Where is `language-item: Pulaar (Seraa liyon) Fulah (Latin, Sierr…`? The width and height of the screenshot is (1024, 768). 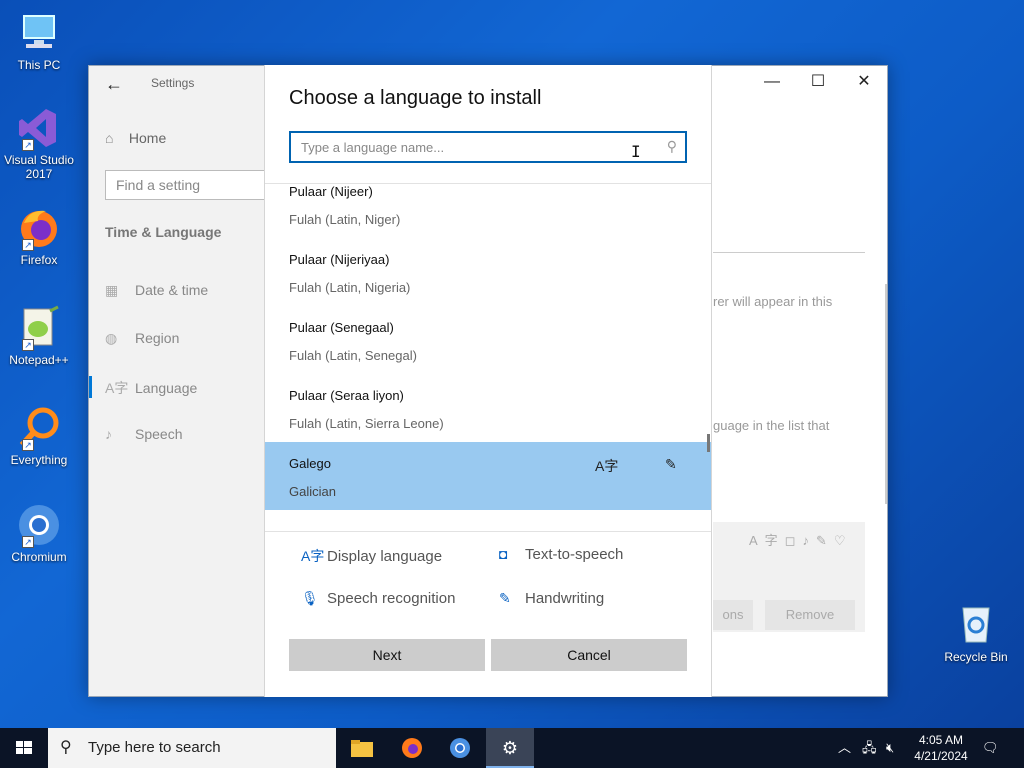
language-item: Pulaar (Seraa liyon) Fulah (Latin, Sierr… is located at coordinates (488, 408).